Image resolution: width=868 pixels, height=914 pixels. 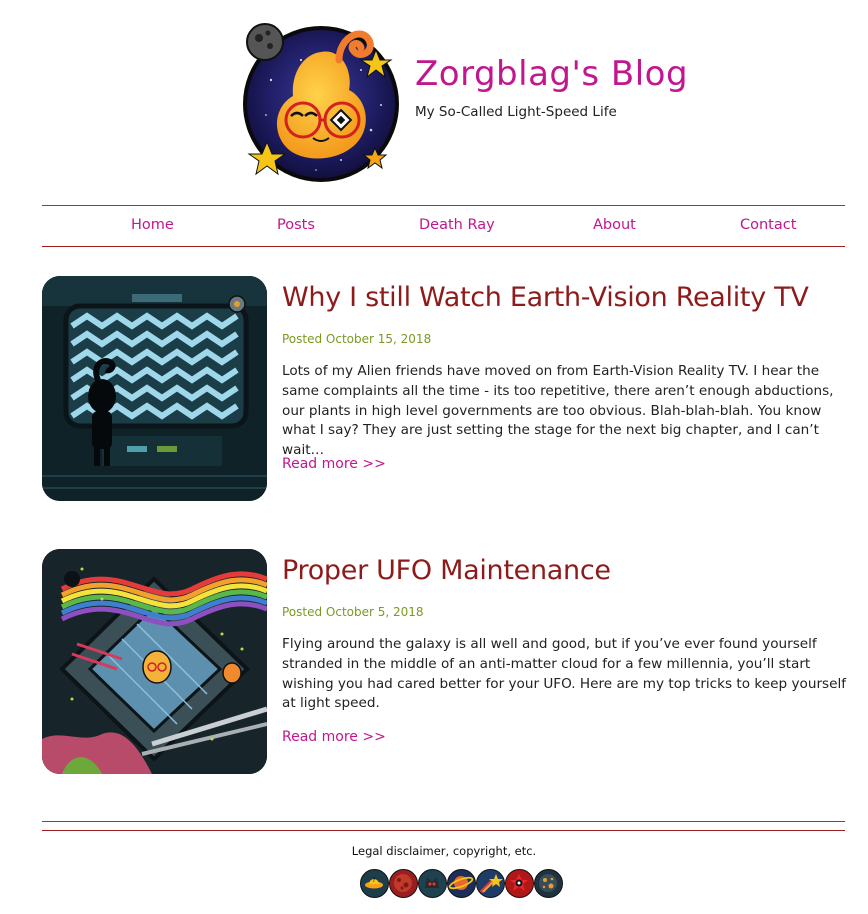 What do you see at coordinates (432, 883) in the screenshot?
I see `alien-cat-icon` at bounding box center [432, 883].